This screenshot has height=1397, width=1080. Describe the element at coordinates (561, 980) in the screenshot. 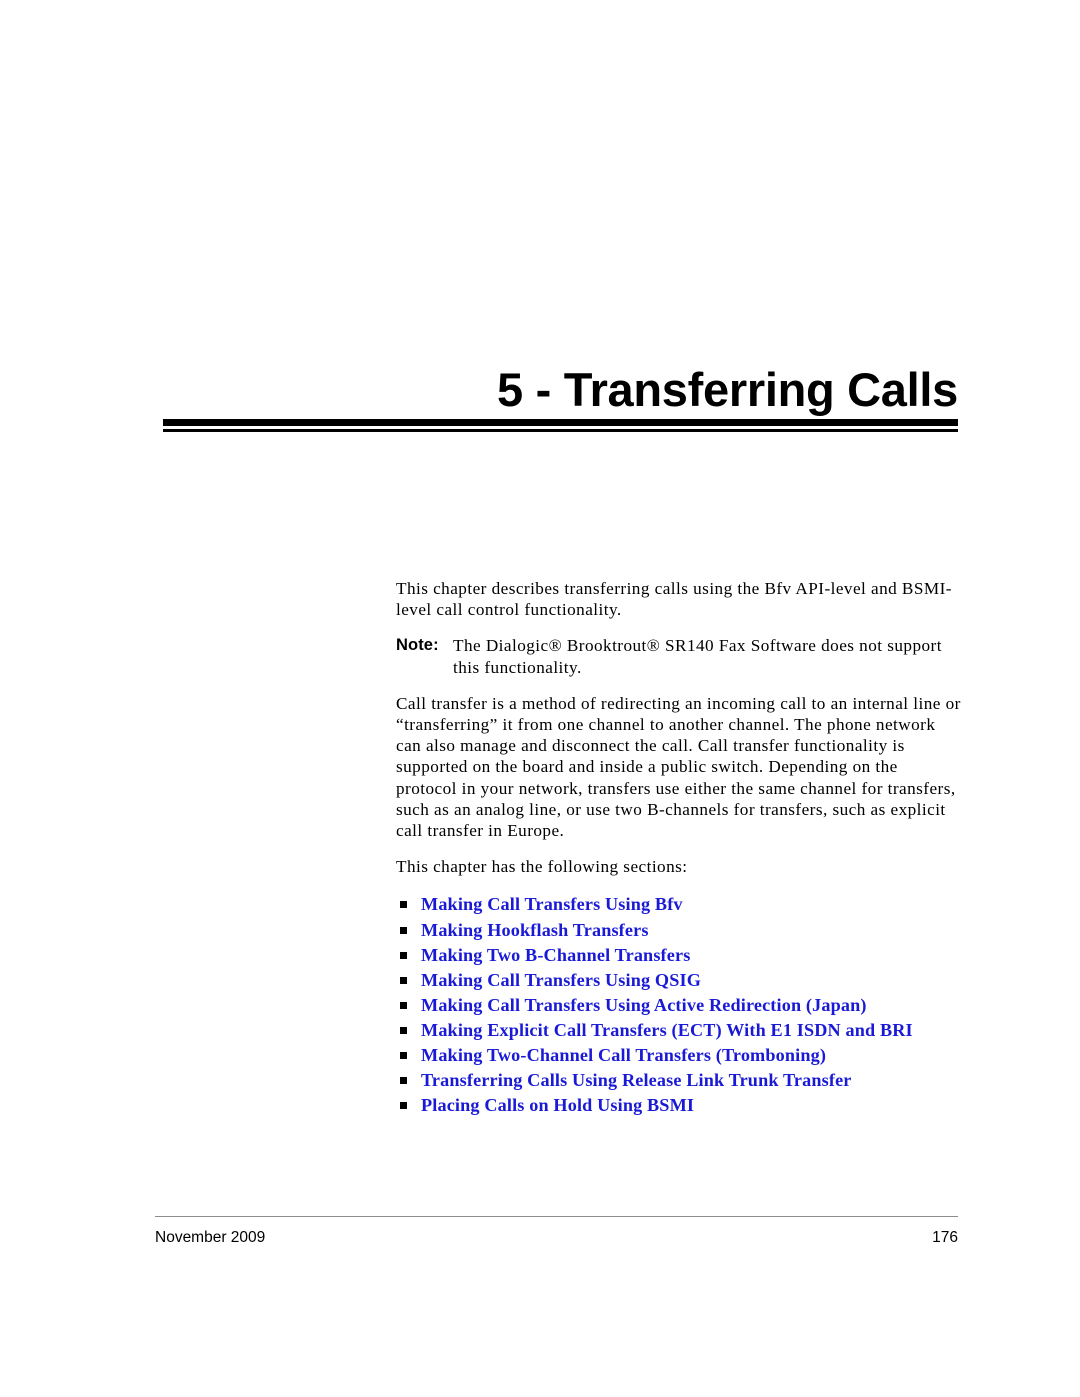

I see `section-link: Making Call Transfers Using QSIG` at that location.